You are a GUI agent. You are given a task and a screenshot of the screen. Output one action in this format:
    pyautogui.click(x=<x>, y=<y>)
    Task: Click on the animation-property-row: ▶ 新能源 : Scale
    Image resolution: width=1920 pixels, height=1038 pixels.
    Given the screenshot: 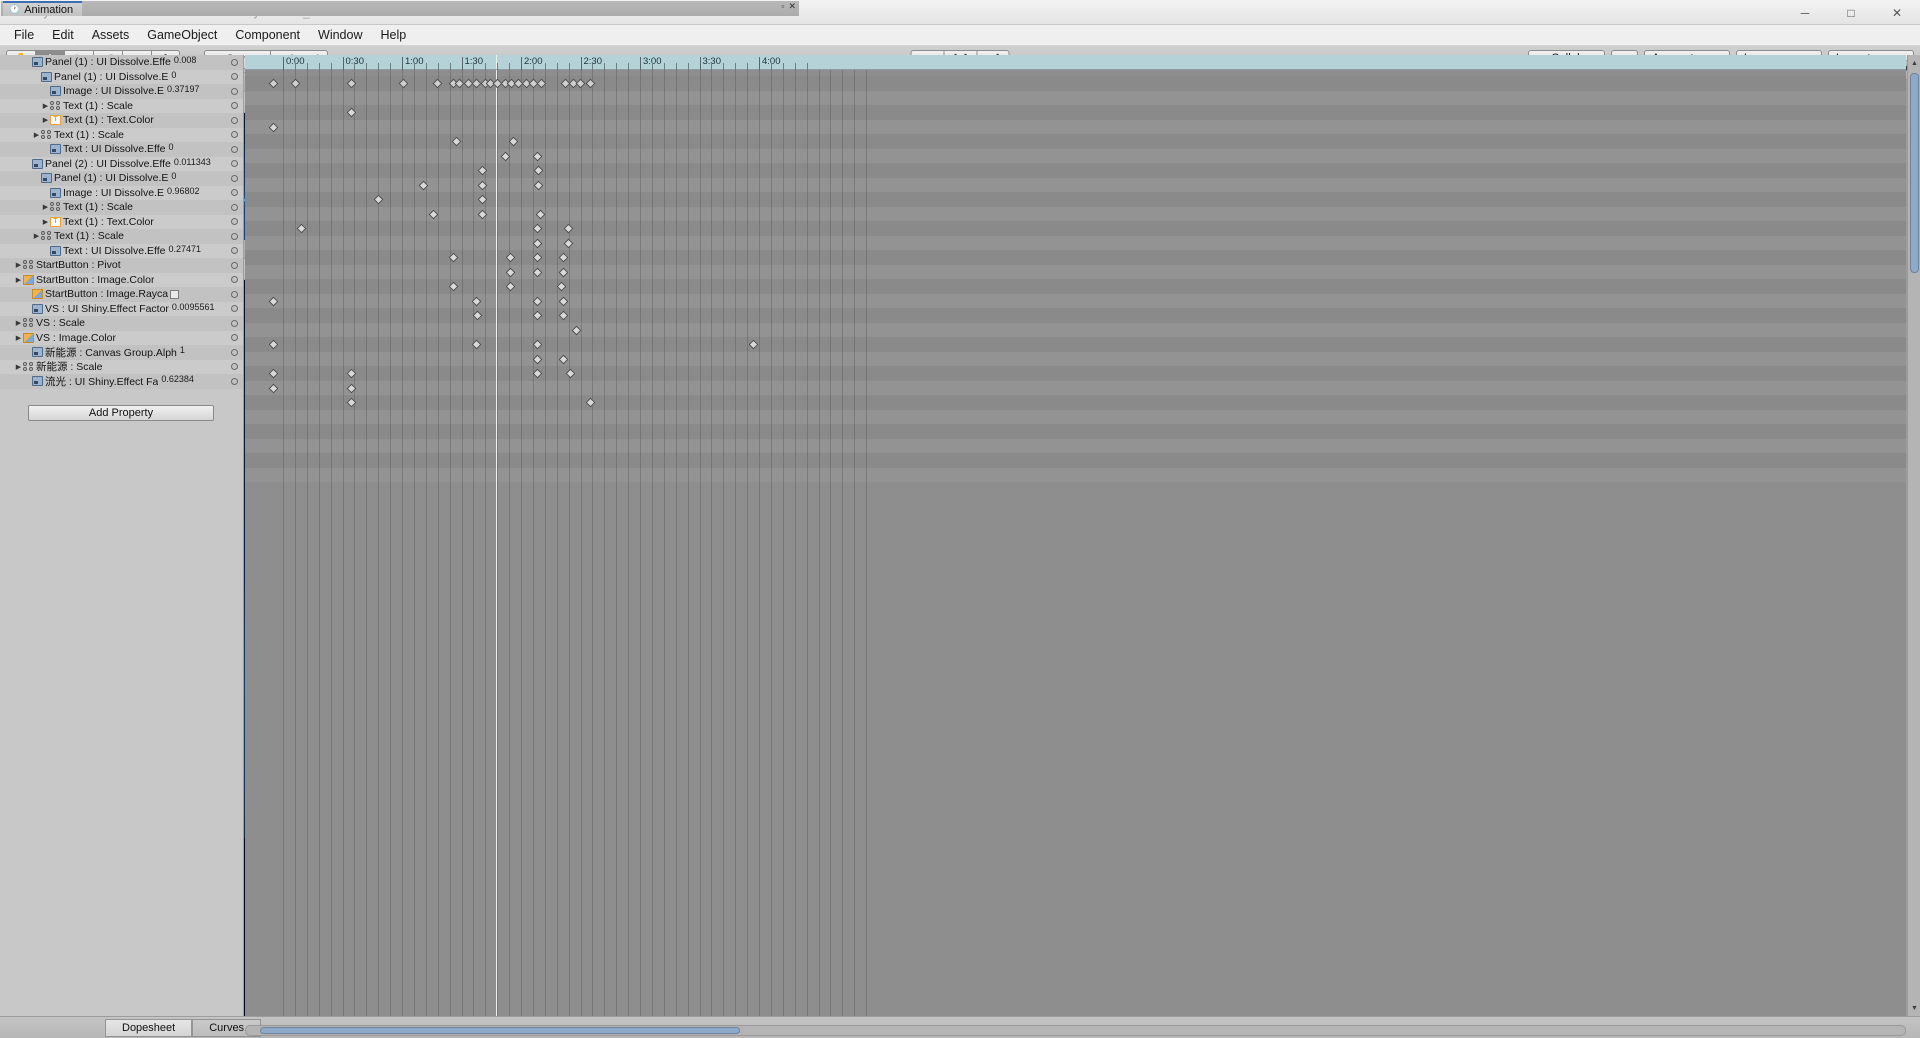 What is the action you would take?
    pyautogui.click(x=121, y=366)
    